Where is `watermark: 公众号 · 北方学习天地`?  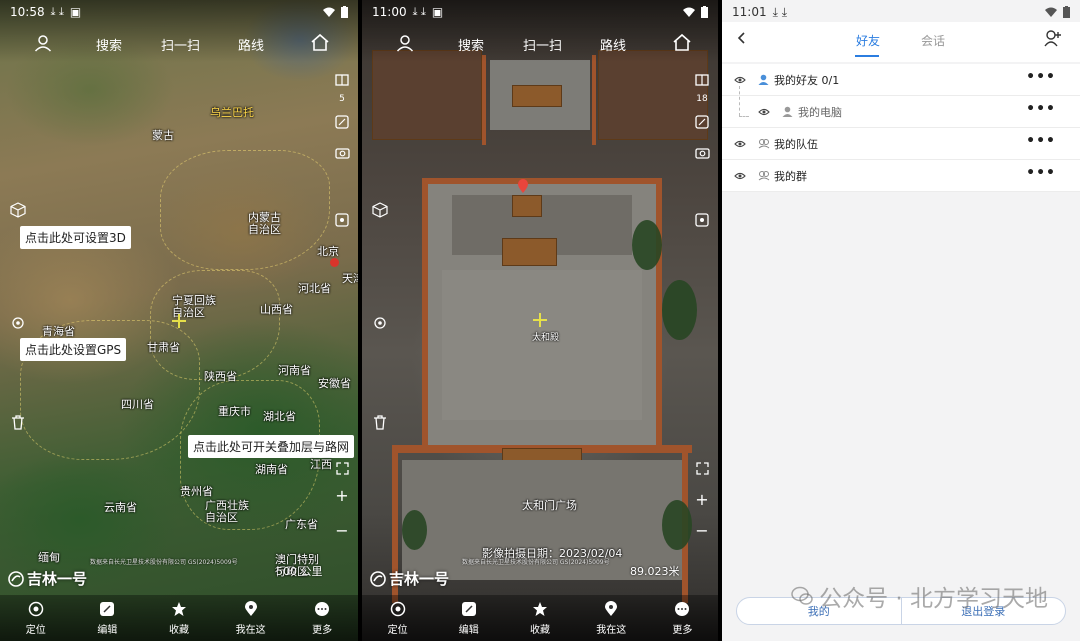
watermark: 公众号 · 北方学习天地 is located at coordinates (919, 596).